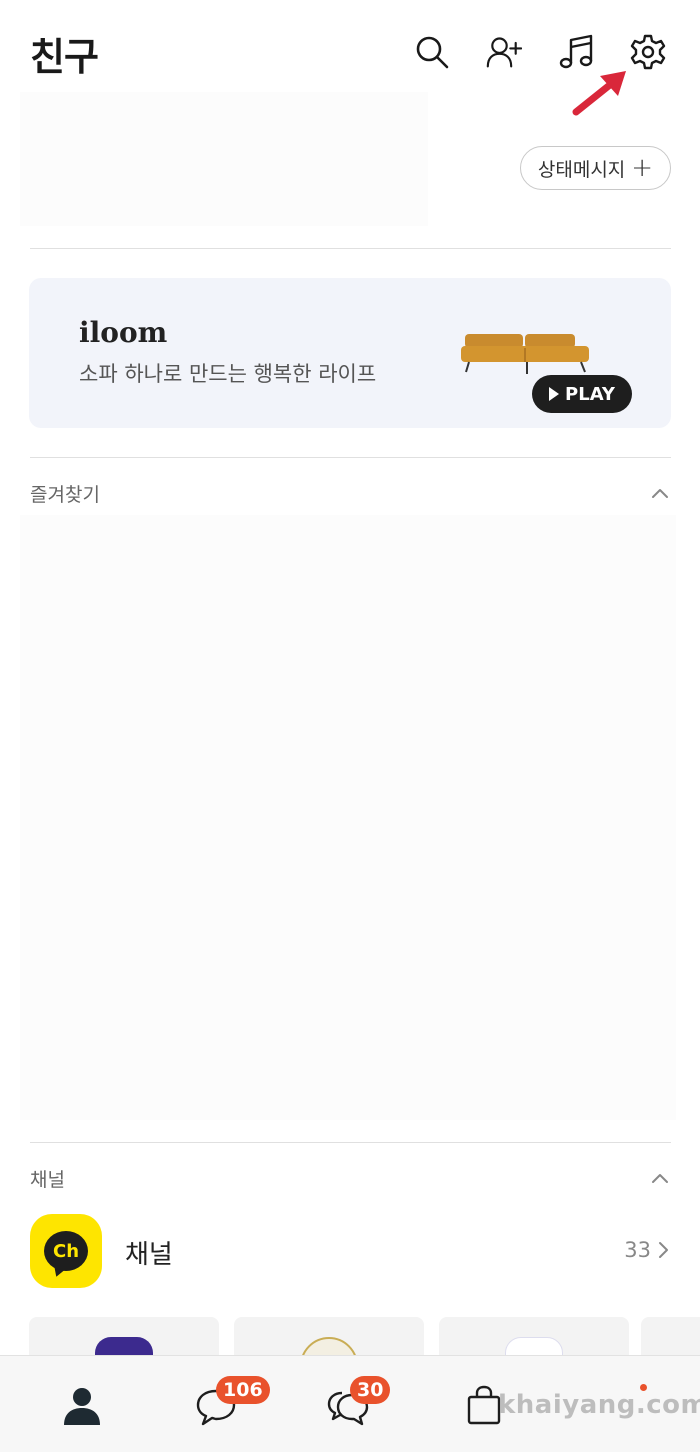  Describe the element at coordinates (554, 394) in the screenshot. I see `play-icon` at that location.